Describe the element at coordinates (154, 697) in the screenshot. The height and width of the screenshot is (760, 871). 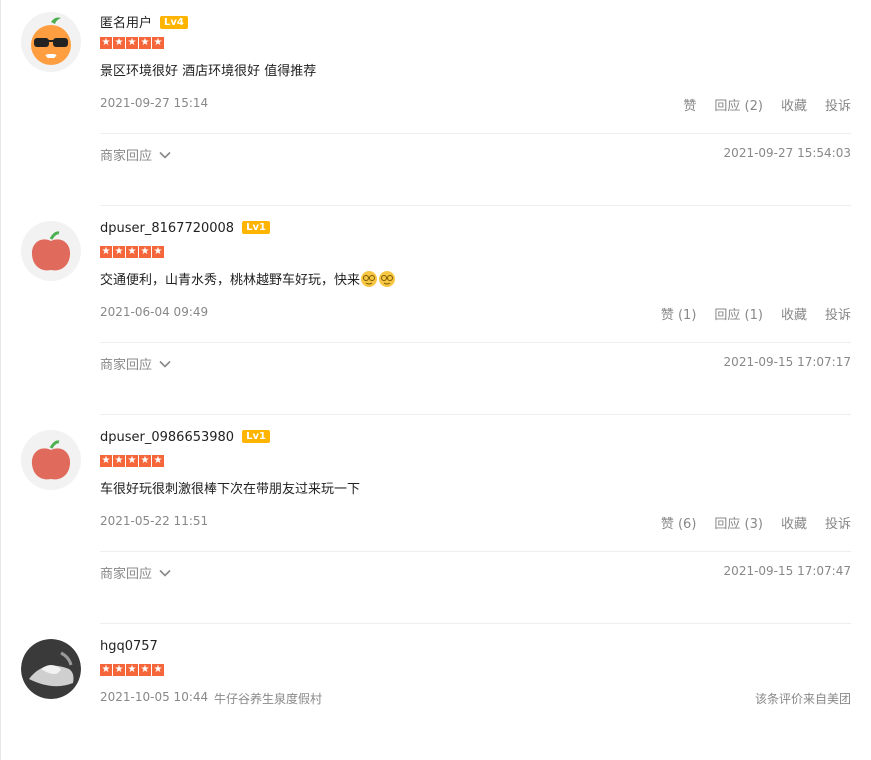
I see `review-date: 2021-10-05 10:44` at that location.